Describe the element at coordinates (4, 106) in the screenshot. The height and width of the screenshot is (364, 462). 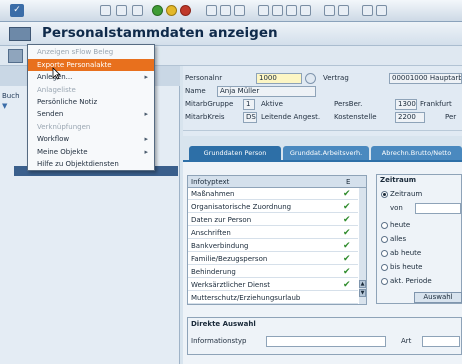
I see `tree-expander-icon: ▼` at that location.